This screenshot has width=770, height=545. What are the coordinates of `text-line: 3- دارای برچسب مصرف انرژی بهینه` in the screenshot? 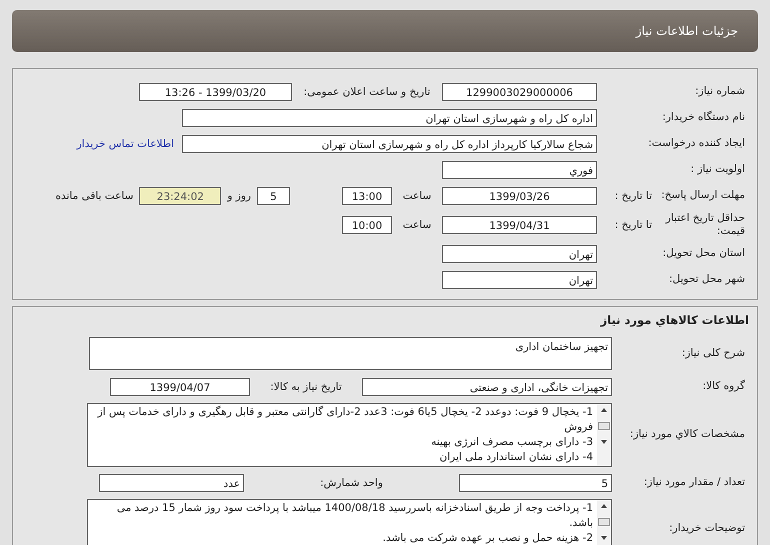 It's located at (511, 442).